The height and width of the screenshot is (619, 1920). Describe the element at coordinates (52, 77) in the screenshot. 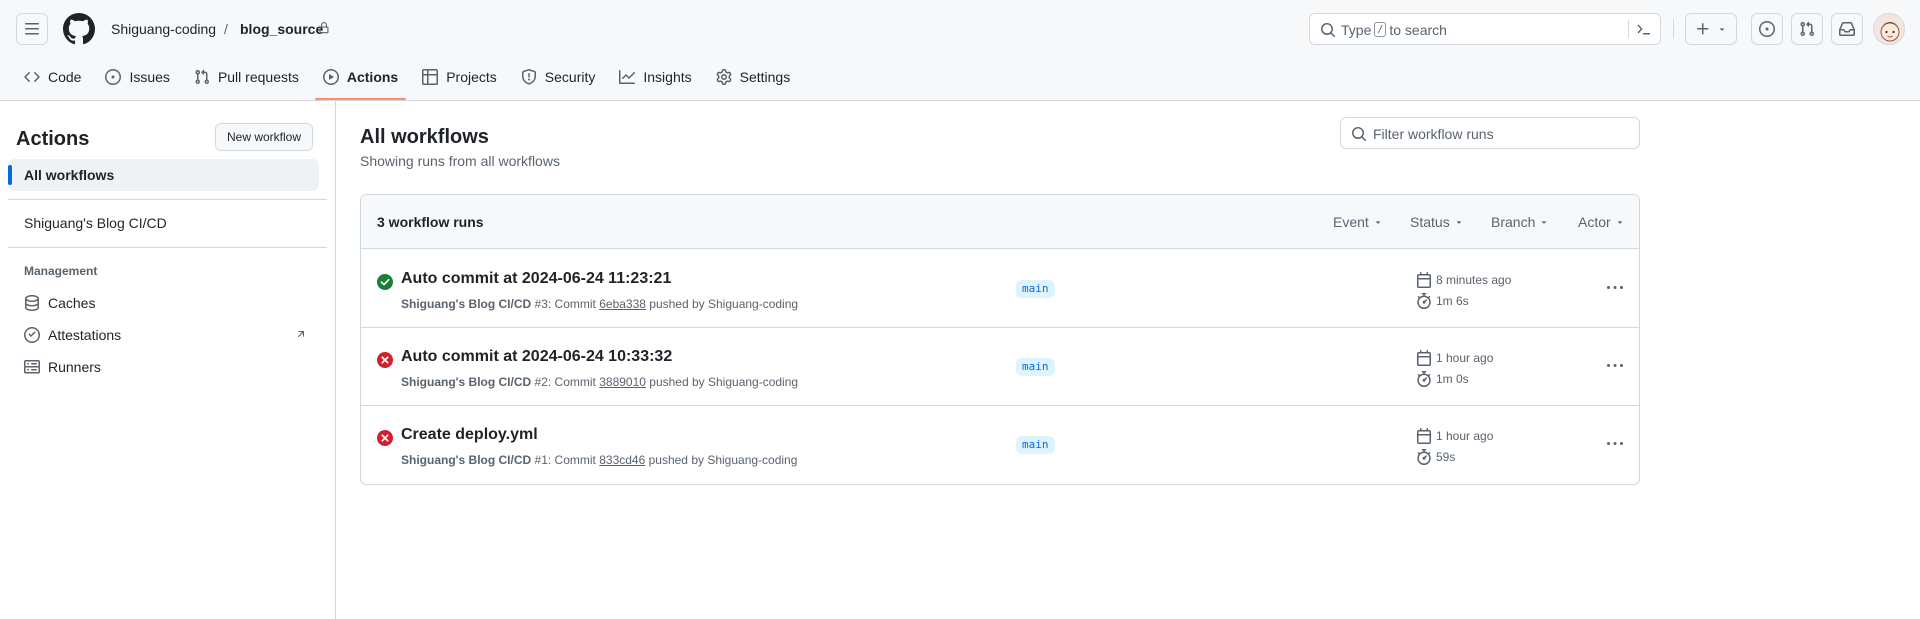

I see `tab-code: Code` at that location.